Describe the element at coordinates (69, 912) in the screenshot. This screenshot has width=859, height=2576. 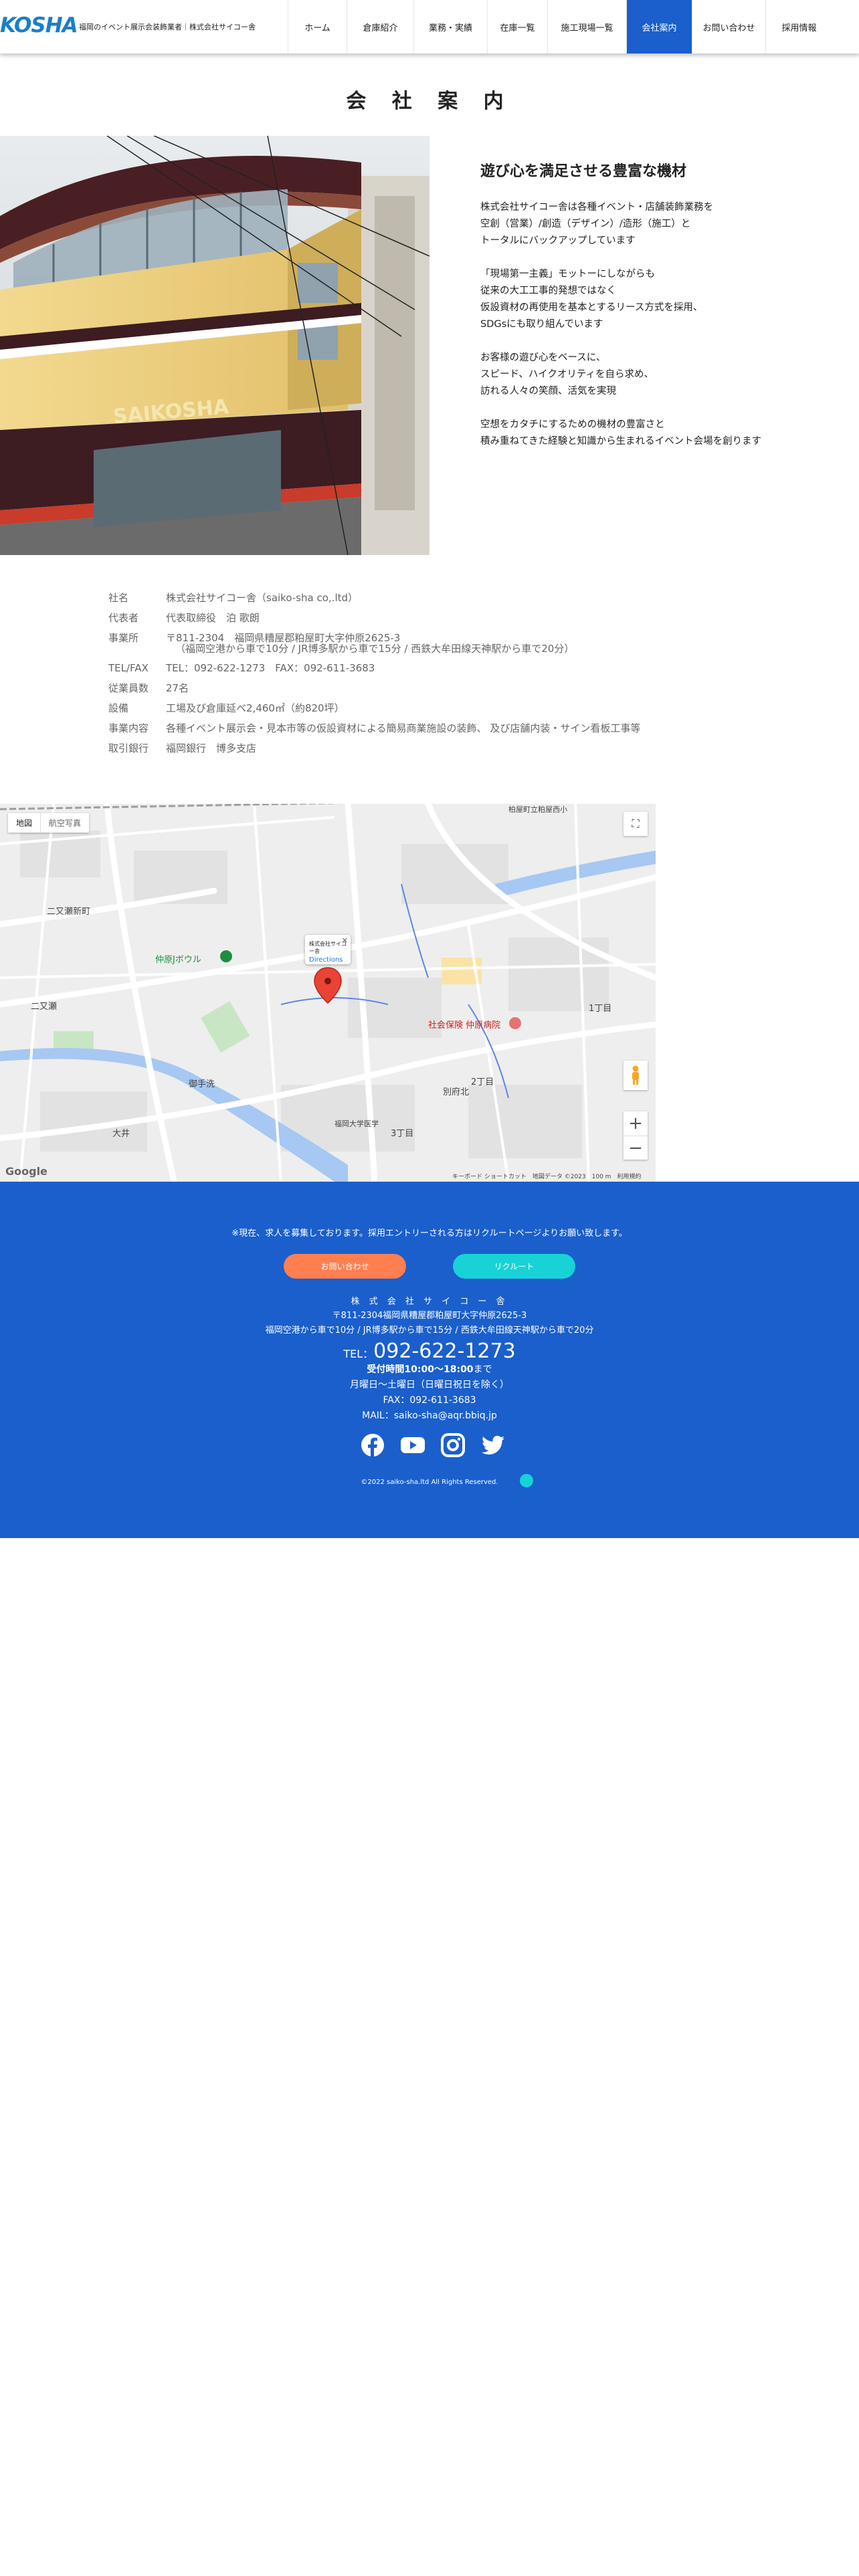
I see `map-label-nijisemachi: 二又瀬新町` at that location.